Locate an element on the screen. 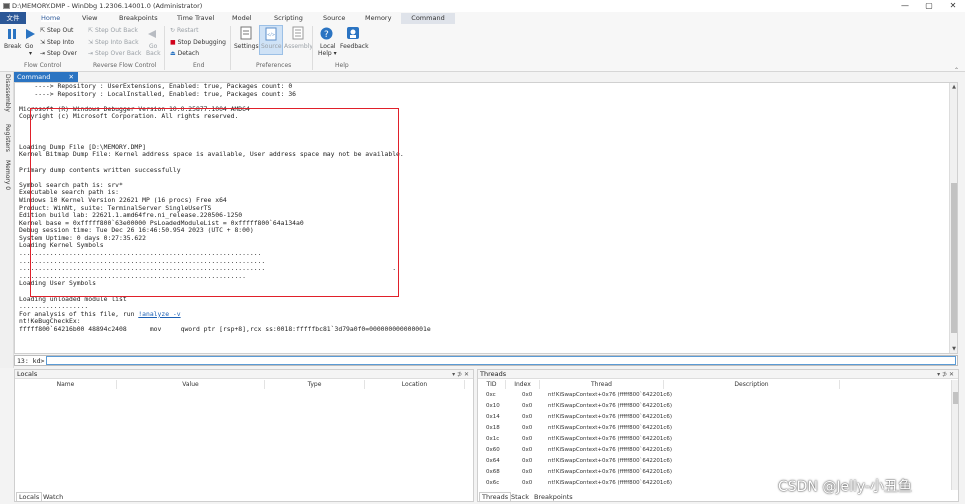  menu-scripting: Scripting is located at coordinates (288, 18).